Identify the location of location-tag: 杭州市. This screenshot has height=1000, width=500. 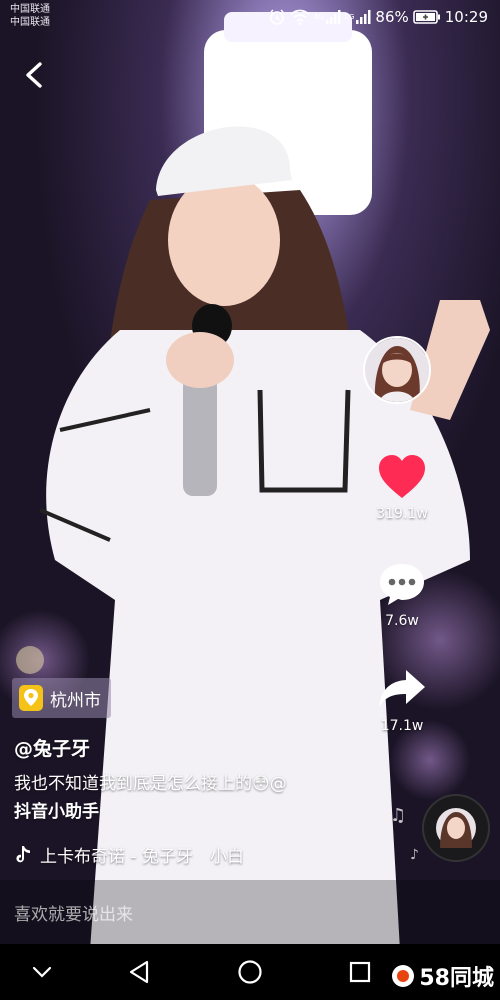
(61, 698).